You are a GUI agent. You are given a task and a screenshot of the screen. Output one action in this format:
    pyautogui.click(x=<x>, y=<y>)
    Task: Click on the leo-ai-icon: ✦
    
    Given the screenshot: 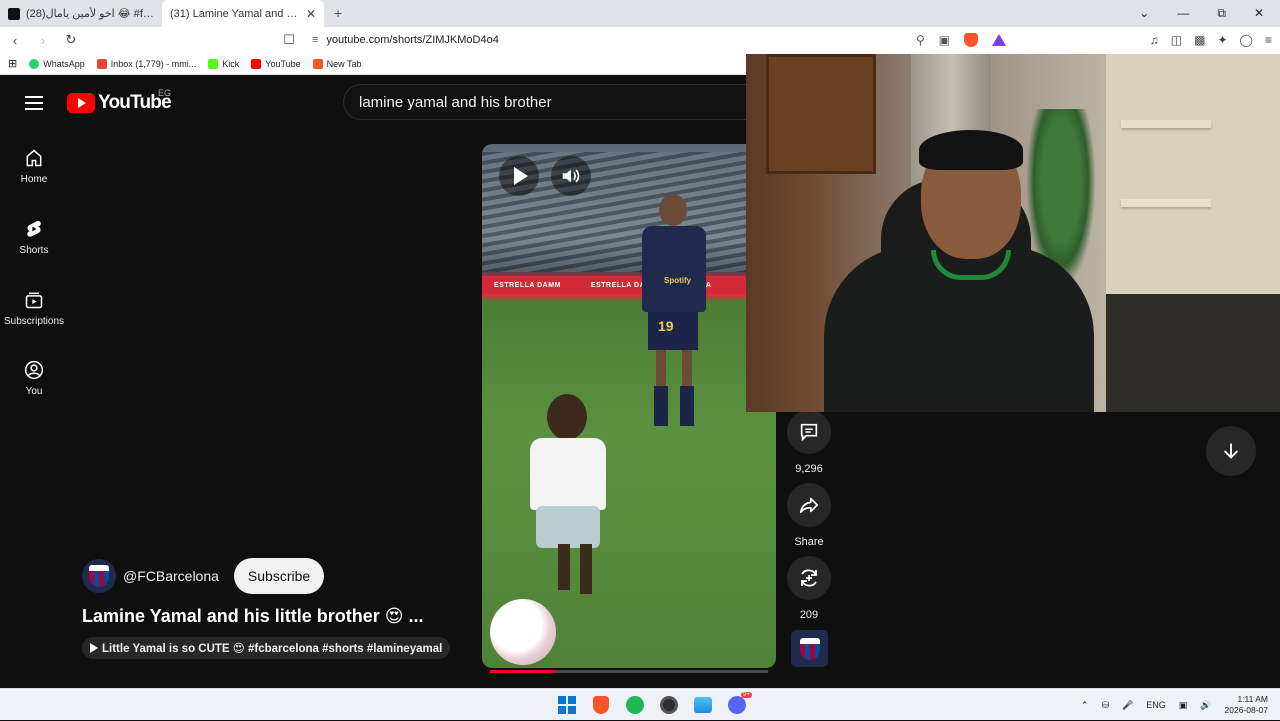 What is the action you would take?
    pyautogui.click(x=1222, y=40)
    